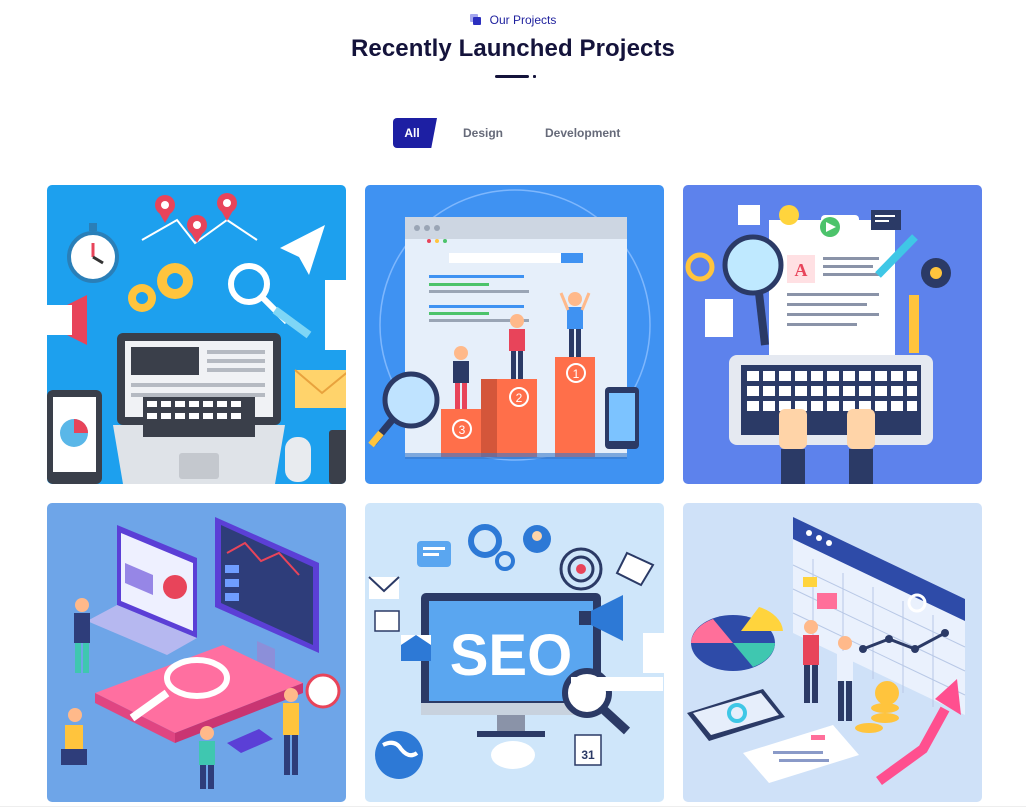 The width and height of the screenshot is (1026, 809). What do you see at coordinates (415, 133) in the screenshot?
I see `filter-all-button: All` at bounding box center [415, 133].